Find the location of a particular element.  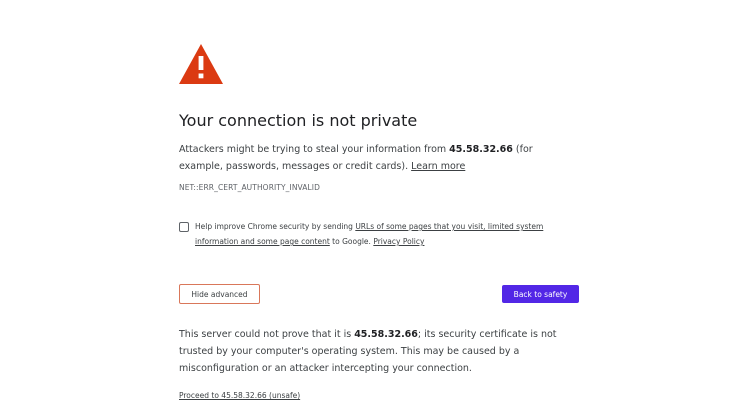

details-text: This server could not prove that it is is located at coordinates (267, 334).